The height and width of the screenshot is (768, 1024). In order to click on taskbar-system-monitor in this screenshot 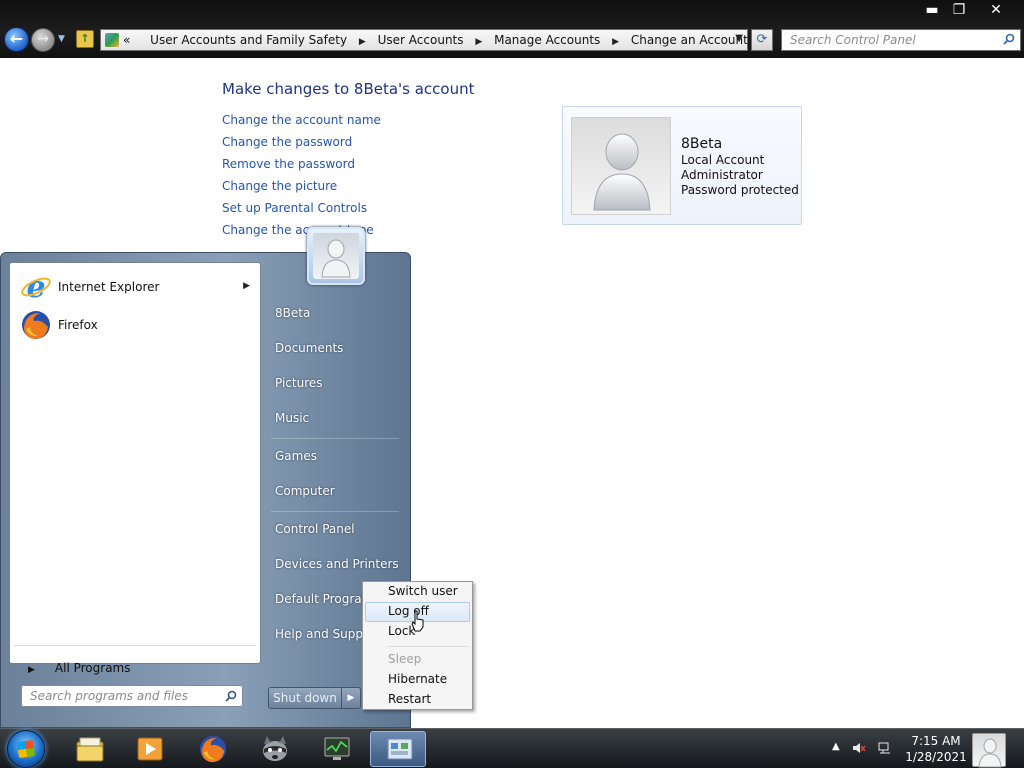, I will do `click(336, 749)`.